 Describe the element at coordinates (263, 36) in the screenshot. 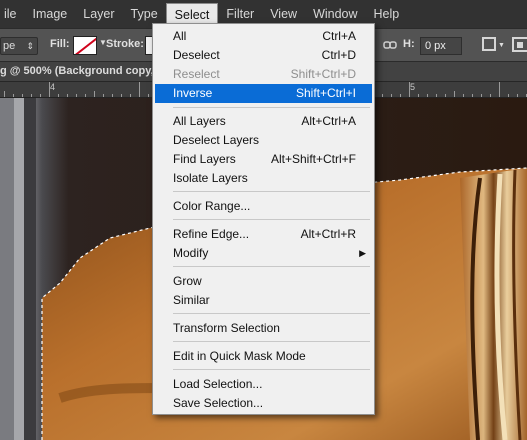

I see `menu-item-all: All Ctrl+A` at that location.